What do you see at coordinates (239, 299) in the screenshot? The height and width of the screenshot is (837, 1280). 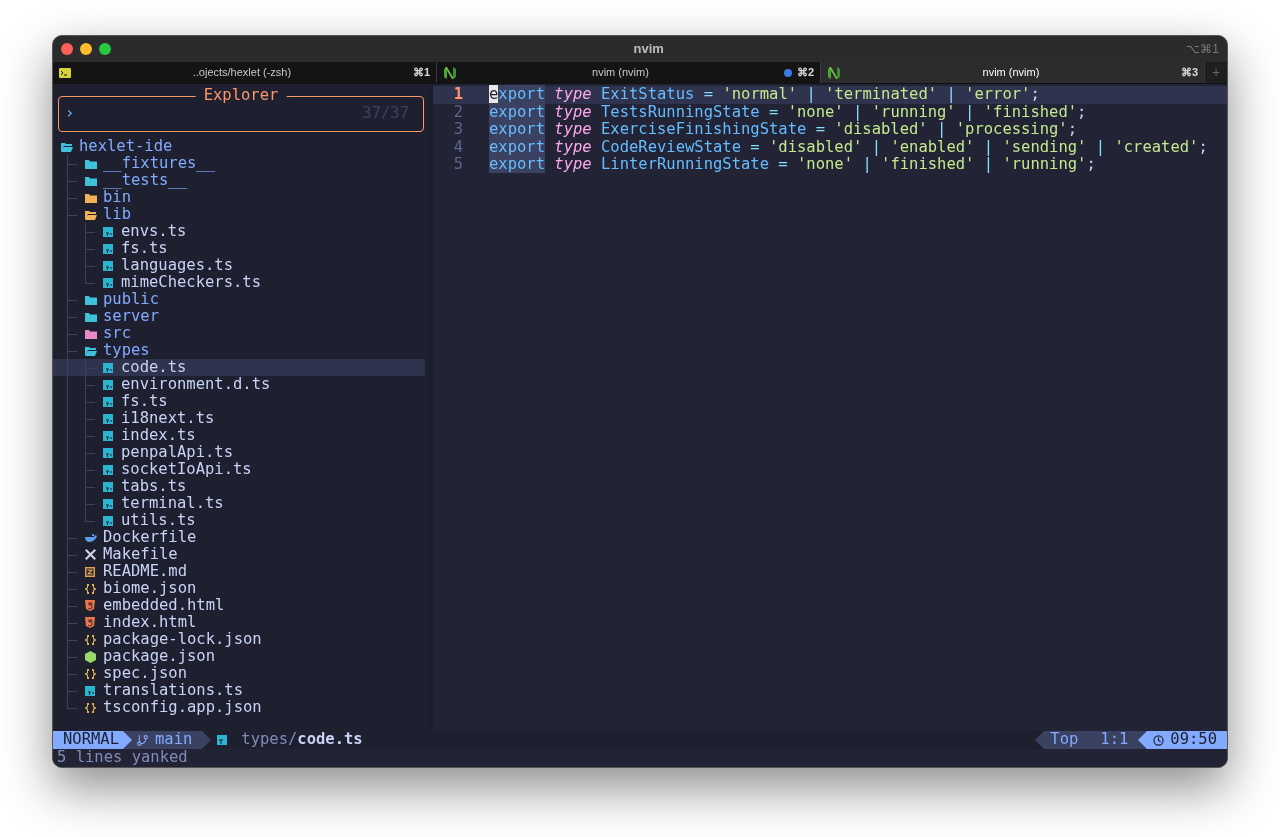 I see `tree-item: public` at bounding box center [239, 299].